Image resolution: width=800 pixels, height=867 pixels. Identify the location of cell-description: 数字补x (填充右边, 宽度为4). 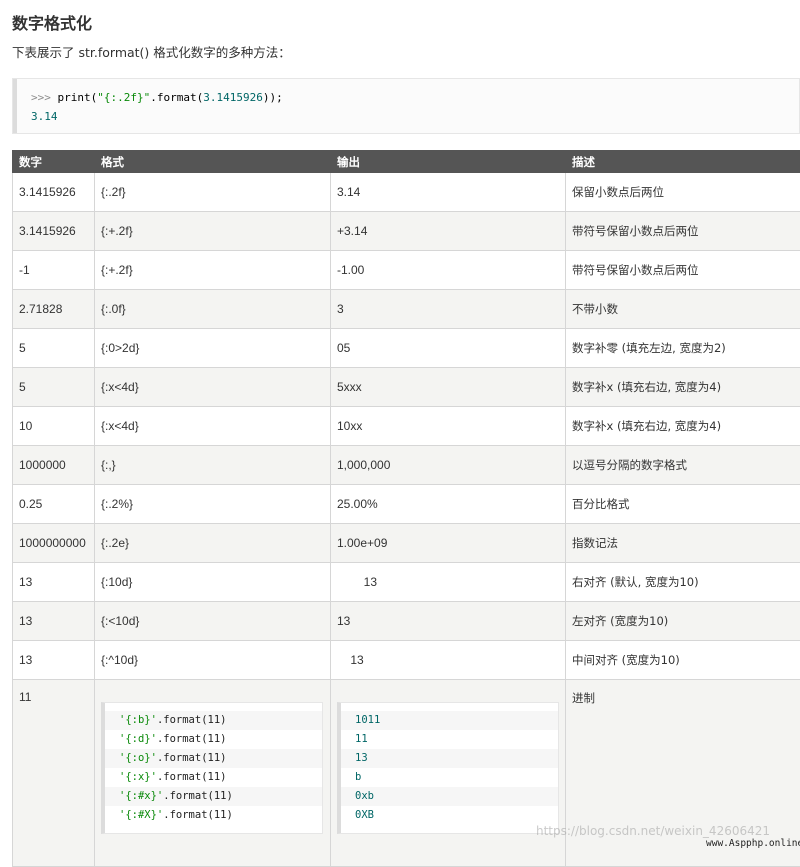
(683, 387).